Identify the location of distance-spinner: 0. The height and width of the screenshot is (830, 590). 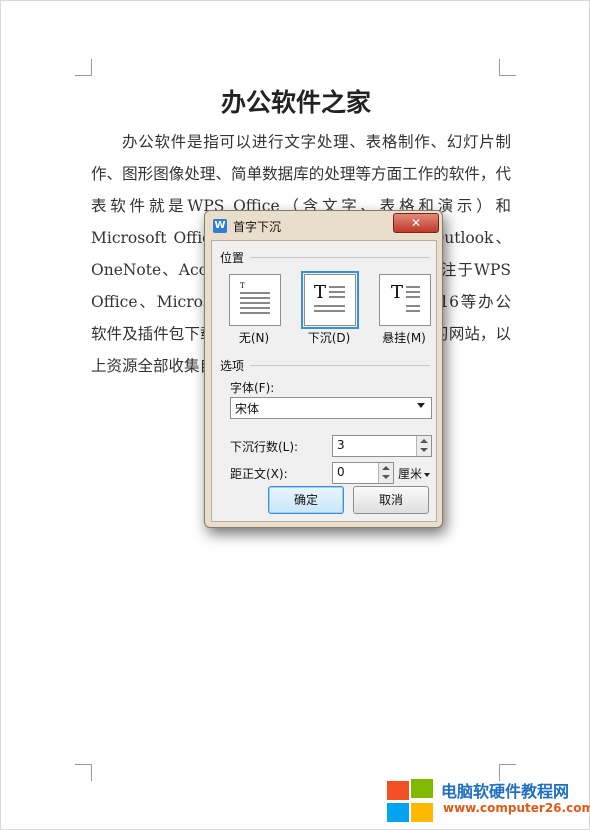
(363, 473).